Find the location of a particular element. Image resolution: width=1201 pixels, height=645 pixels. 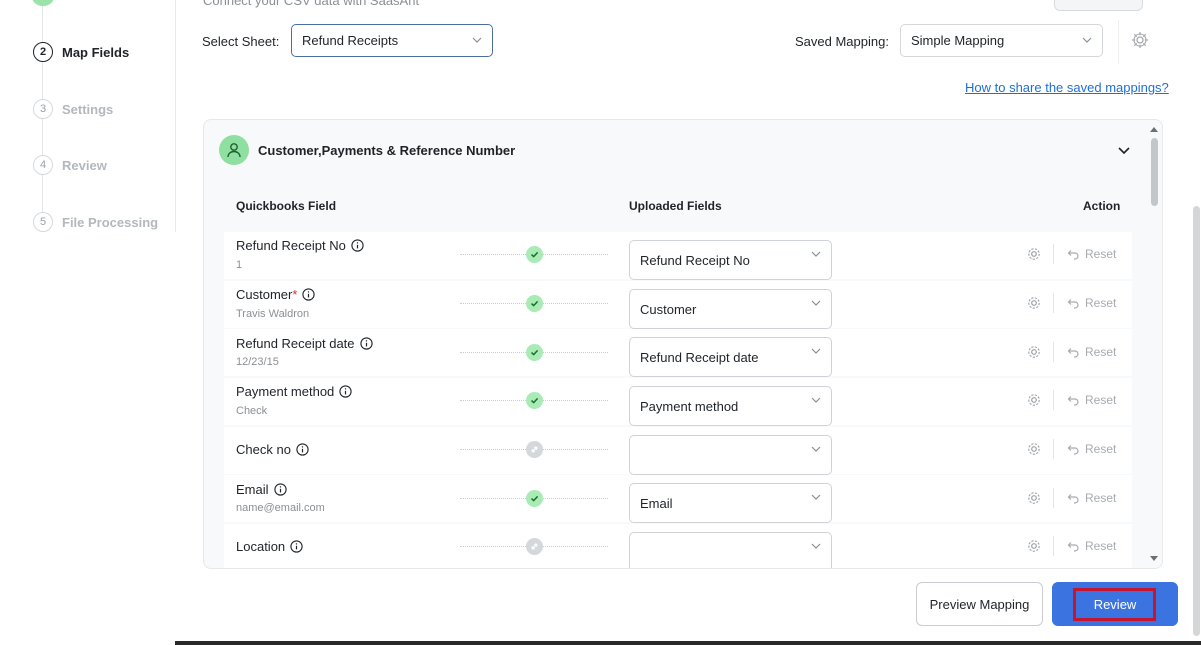

user-icon is located at coordinates (234, 150).